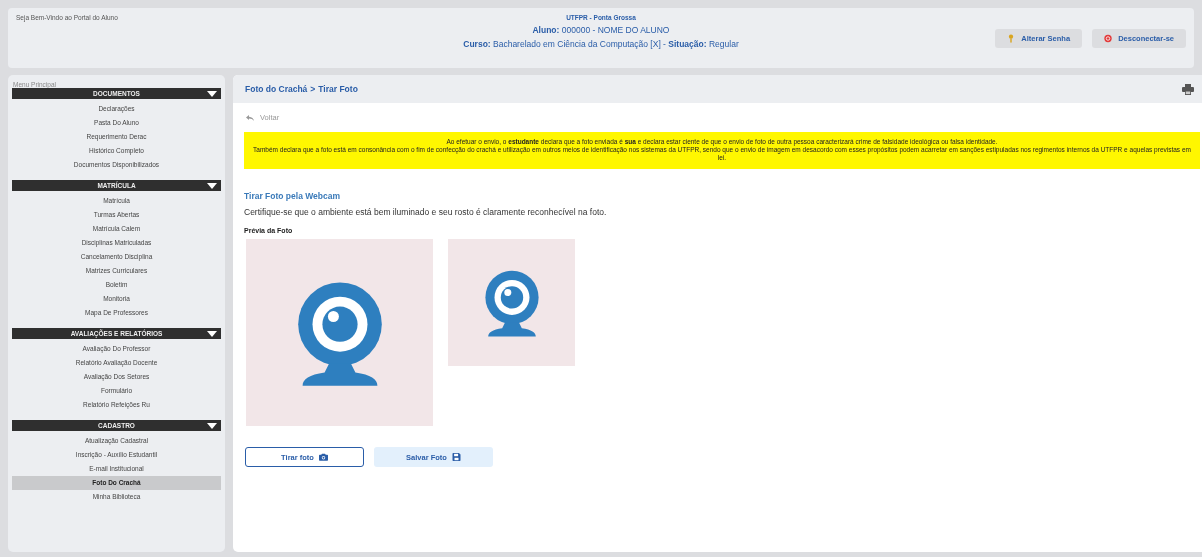 Image resolution: width=1202 pixels, height=557 pixels. Describe the element at coordinates (292, 196) in the screenshot. I see `section-title: Tirar Foto pela Webcam` at that location.